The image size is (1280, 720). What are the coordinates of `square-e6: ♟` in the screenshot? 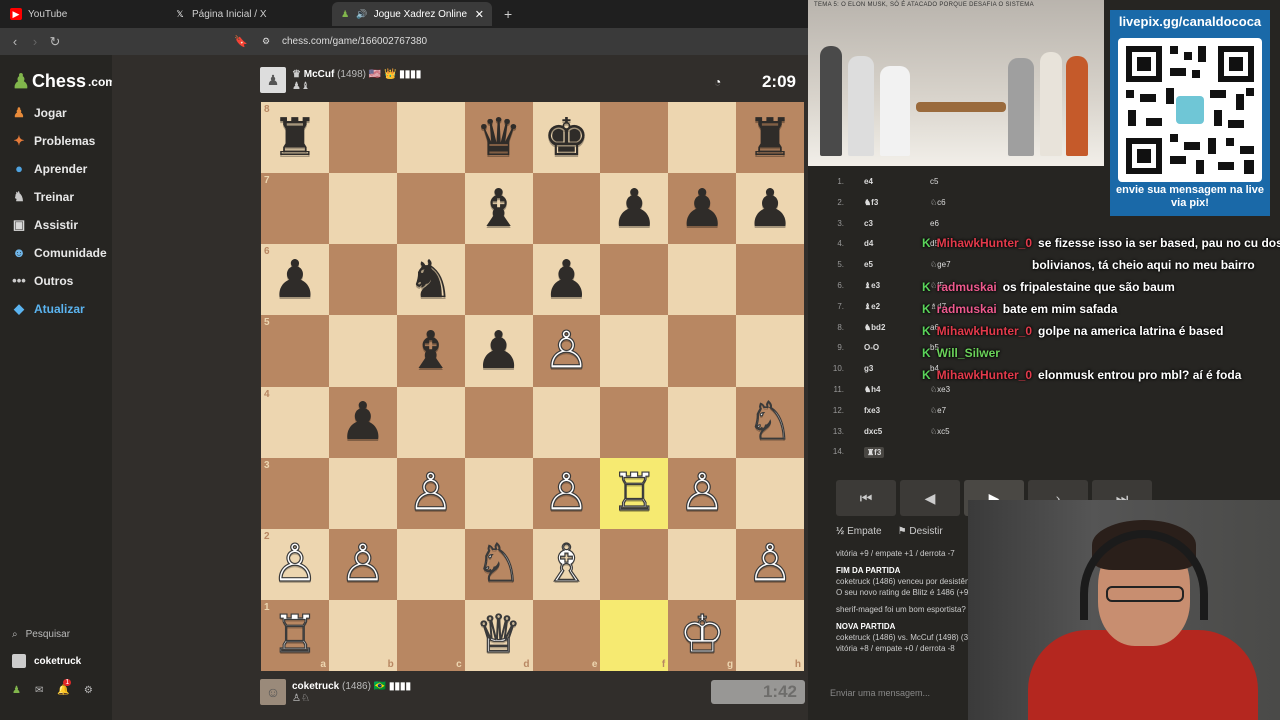 It's located at (566, 280).